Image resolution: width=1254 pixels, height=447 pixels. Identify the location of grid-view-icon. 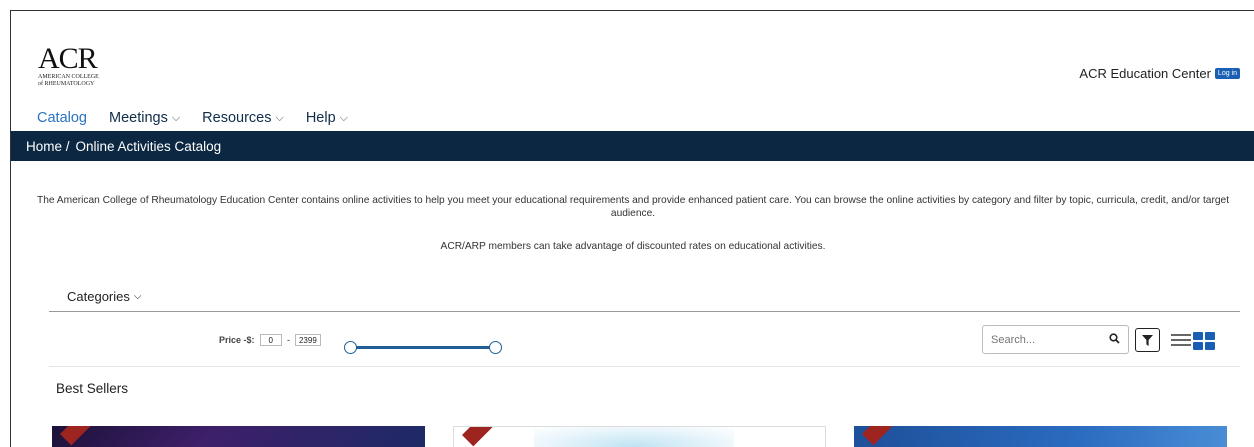
(1204, 341).